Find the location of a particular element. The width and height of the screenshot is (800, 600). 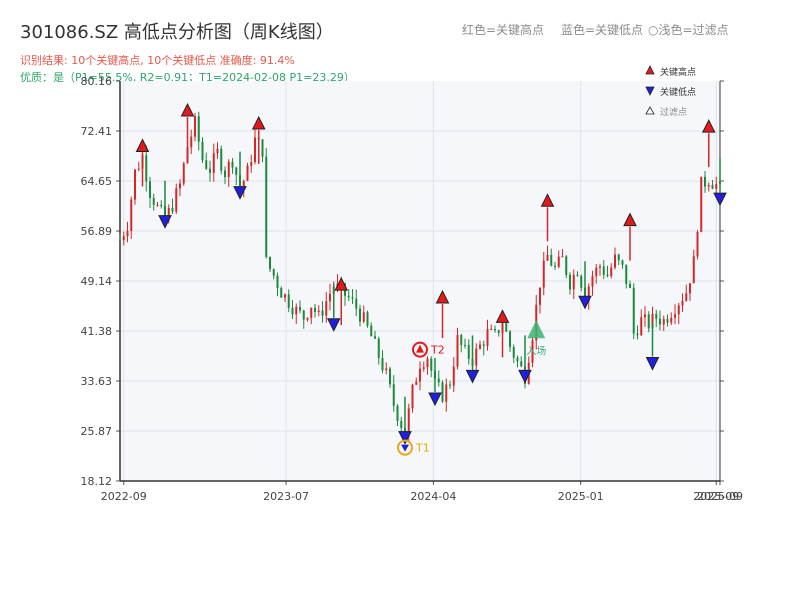

legend-high-label: 关键高点 is located at coordinates (678, 72).